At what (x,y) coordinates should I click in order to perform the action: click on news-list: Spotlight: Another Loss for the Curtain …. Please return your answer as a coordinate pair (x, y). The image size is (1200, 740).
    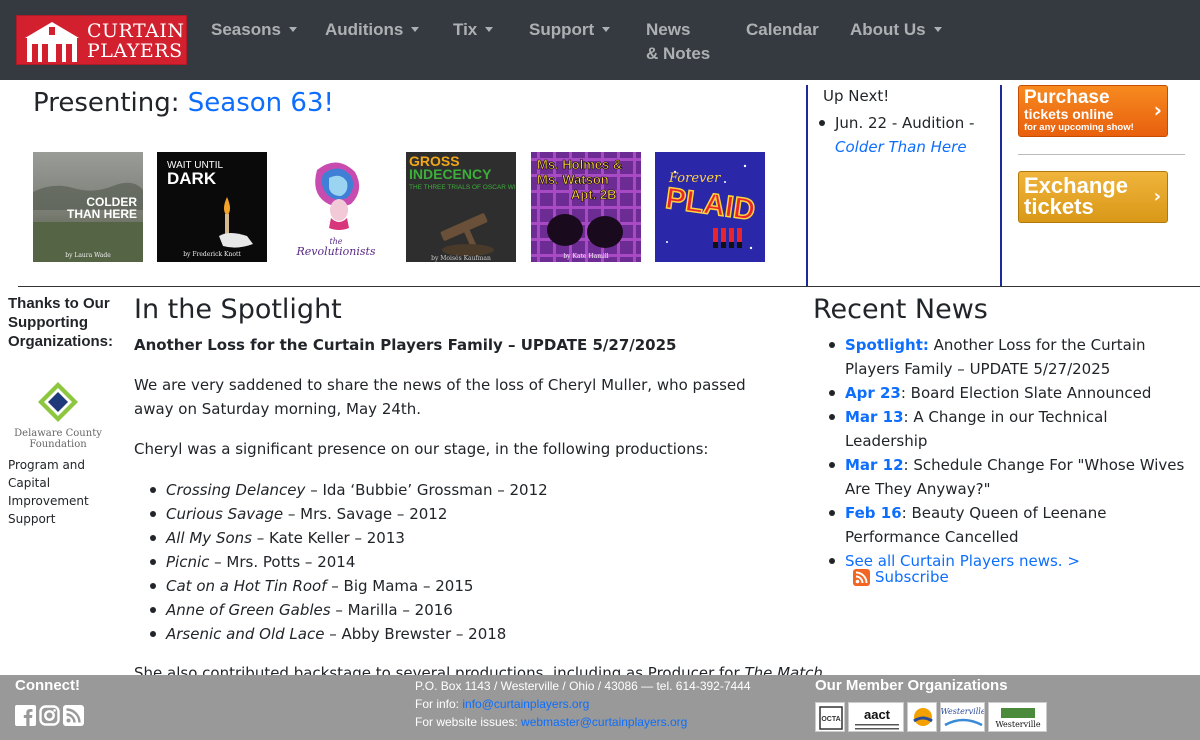
    Looking at the image, I should click on (1009, 453).